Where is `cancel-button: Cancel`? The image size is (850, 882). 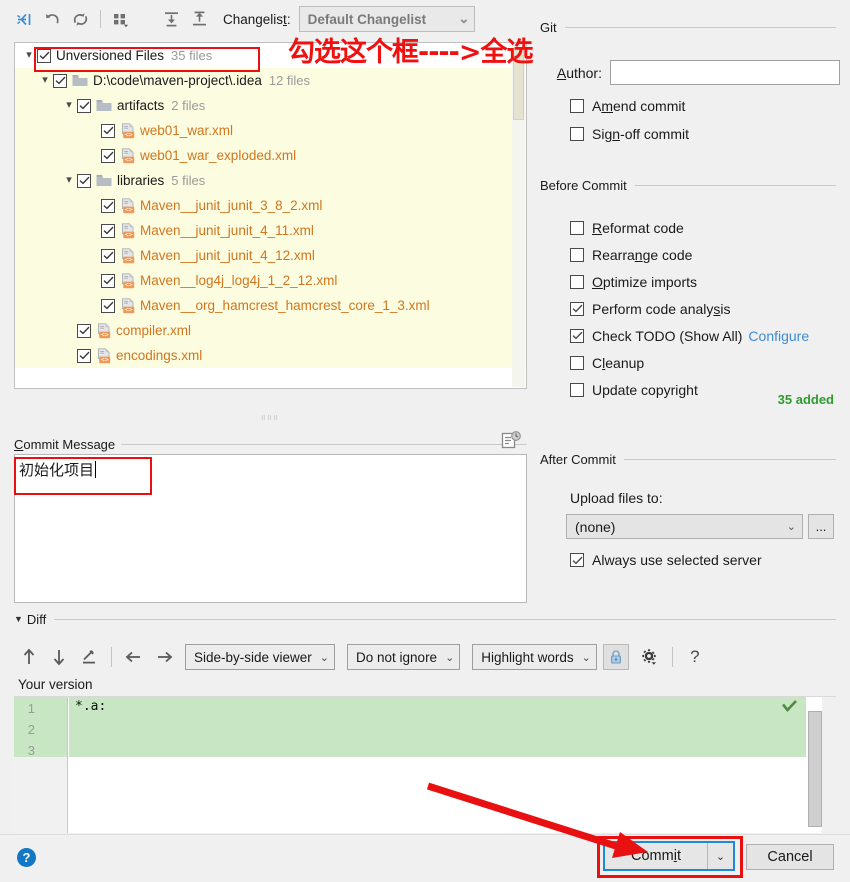
cancel-button: Cancel is located at coordinates (790, 857).